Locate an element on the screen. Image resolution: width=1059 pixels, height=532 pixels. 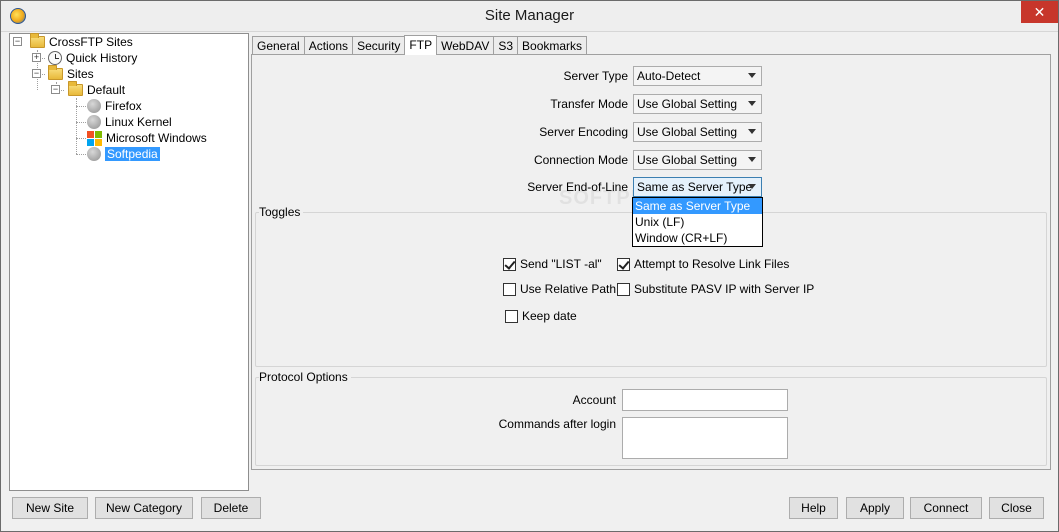
server-eol-value: Same as Server Type is located at coordinates (695, 187).